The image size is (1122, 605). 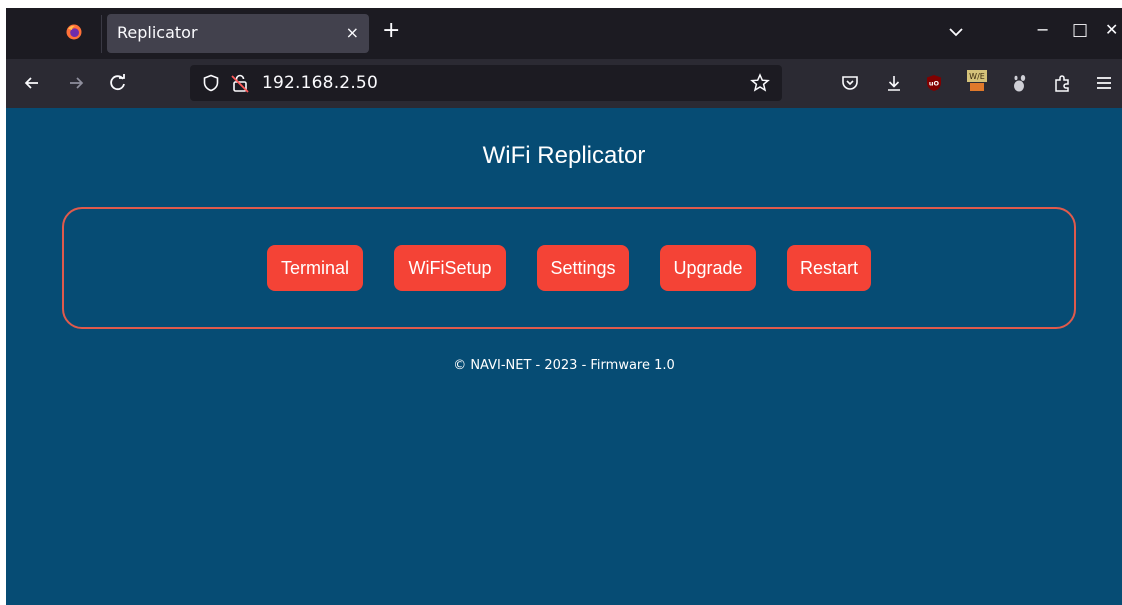 I want to click on pocket-icon, so click(x=850, y=83).